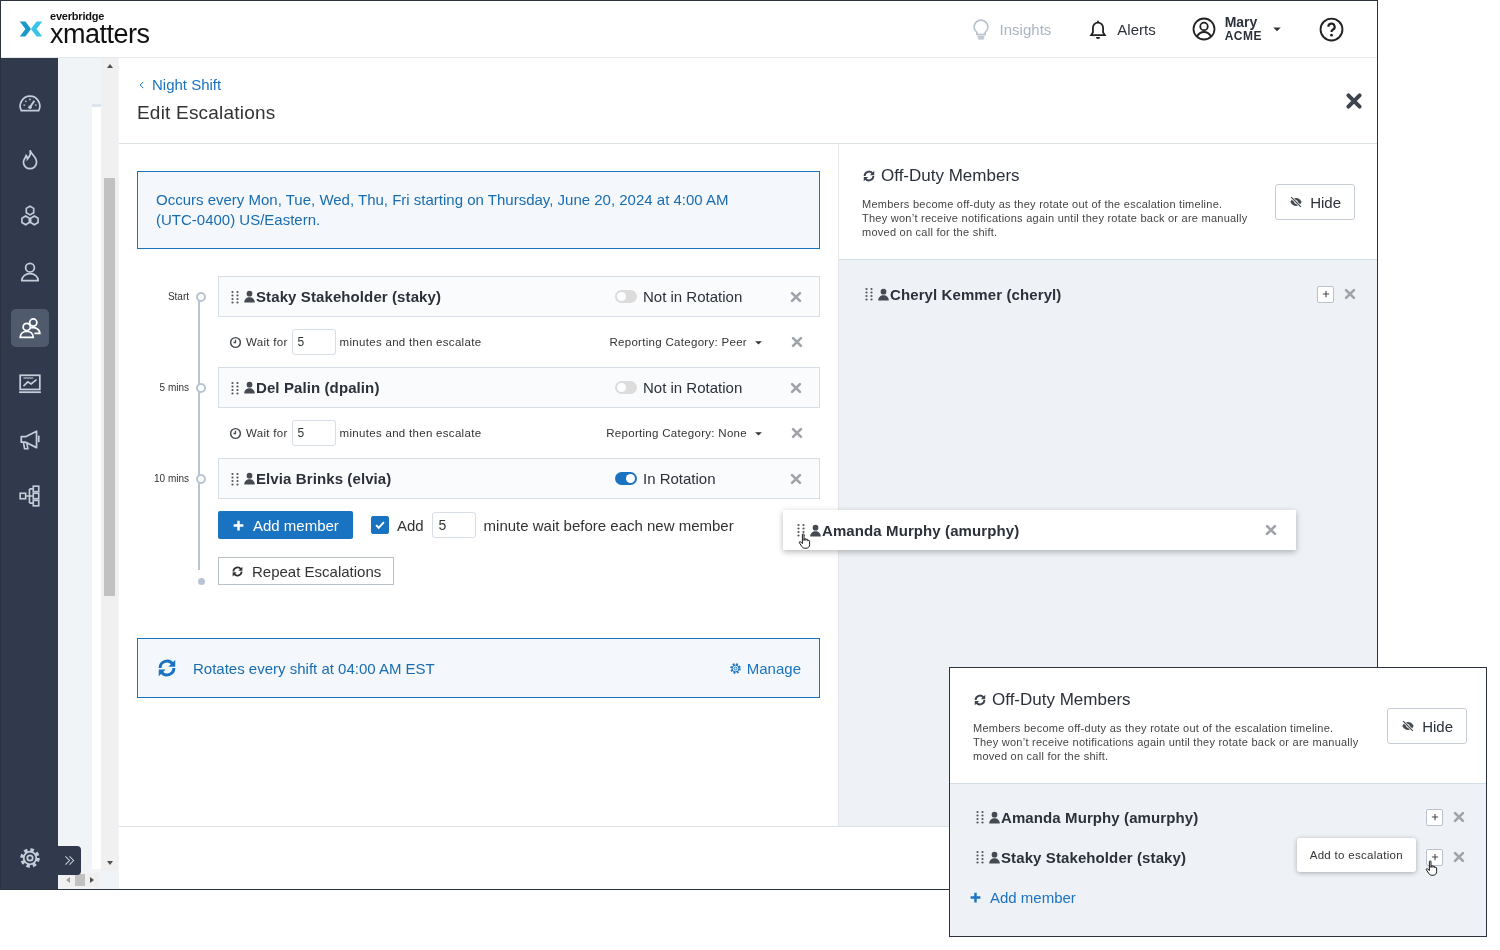 The width and height of the screenshot is (1500, 950). What do you see at coordinates (285, 525) in the screenshot?
I see `add-member-button: Add member` at bounding box center [285, 525].